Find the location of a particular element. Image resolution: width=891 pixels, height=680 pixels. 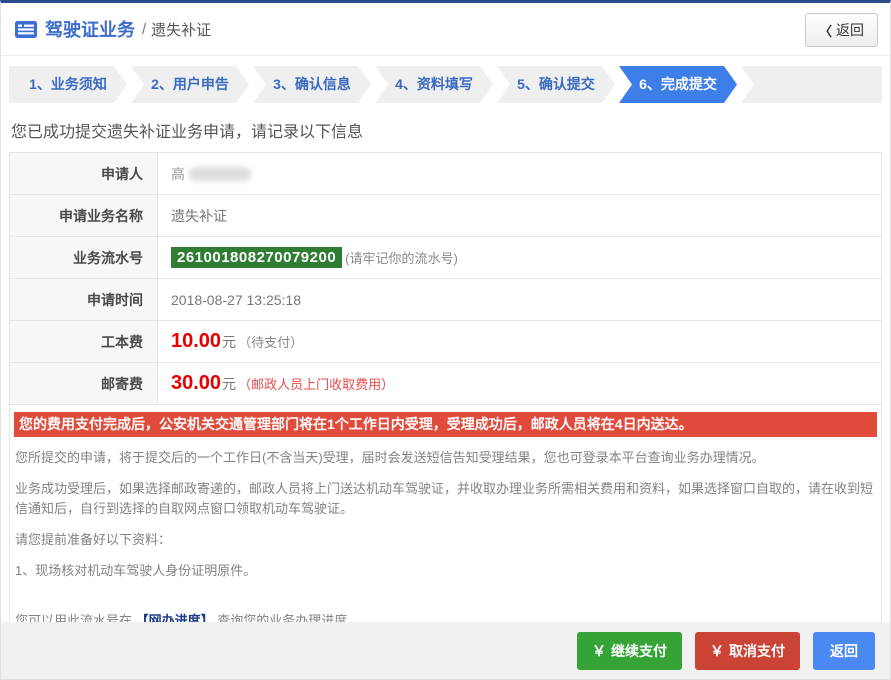

table-row-postage-fee: 邮寄费 30.00 元 （邮政人员上门收取费用） is located at coordinates (445, 384).